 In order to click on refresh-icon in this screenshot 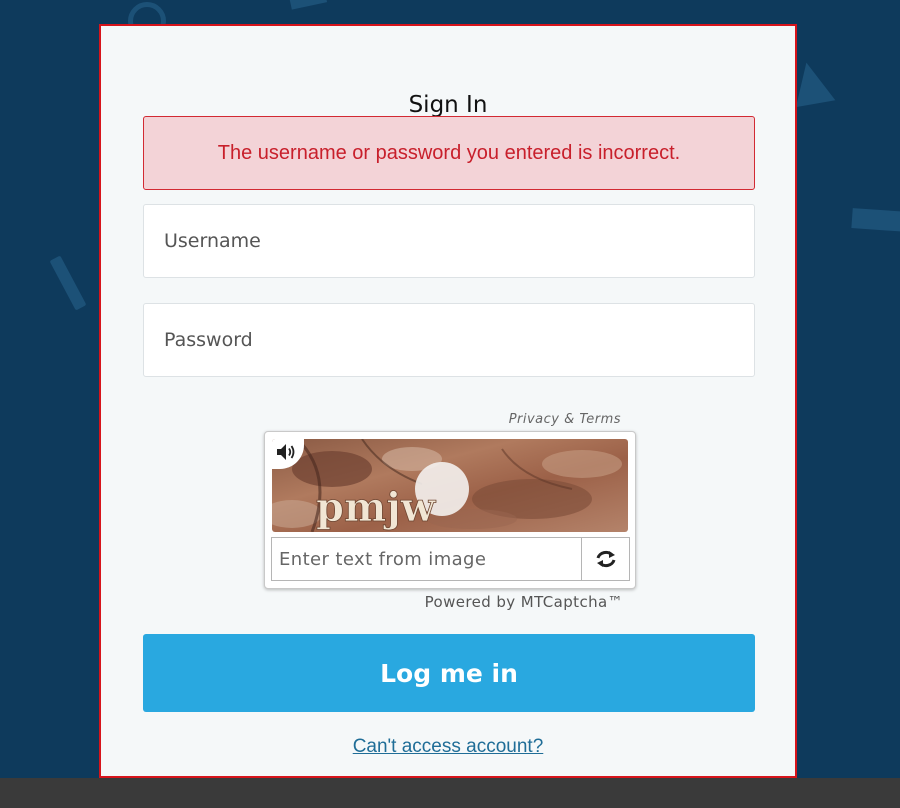, I will do `click(605, 559)`.